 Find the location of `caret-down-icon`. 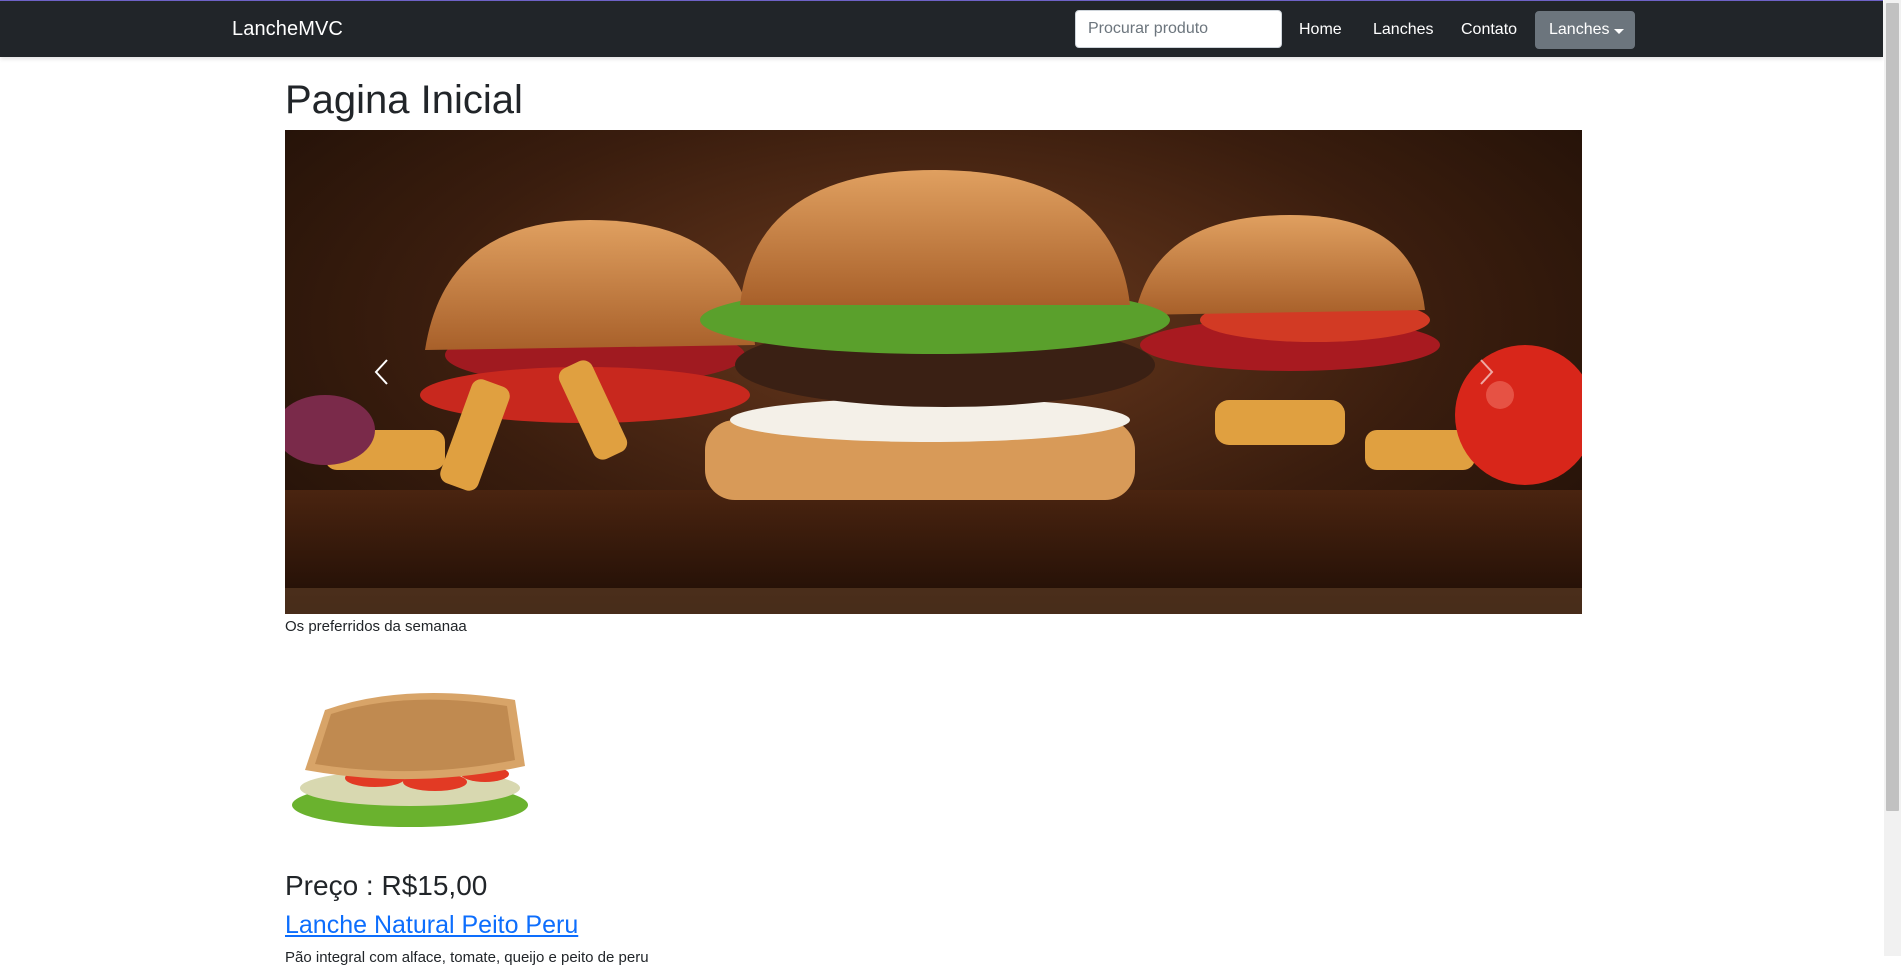

caret-down-icon is located at coordinates (1619, 31).